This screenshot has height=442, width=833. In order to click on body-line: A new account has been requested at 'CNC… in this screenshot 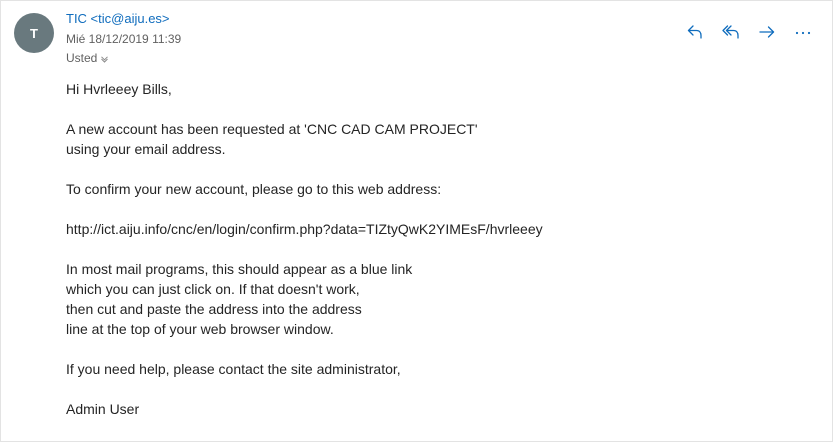, I will do `click(272, 129)`.